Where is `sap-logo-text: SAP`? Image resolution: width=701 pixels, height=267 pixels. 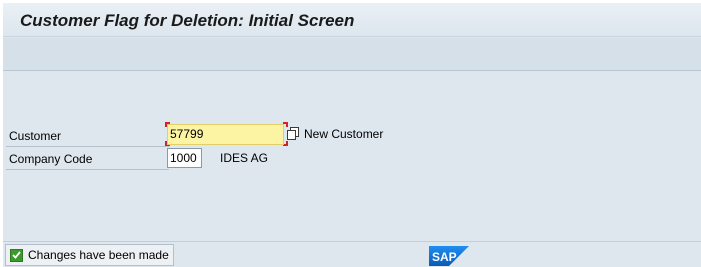
sap-logo-text: SAP is located at coordinates (444, 257).